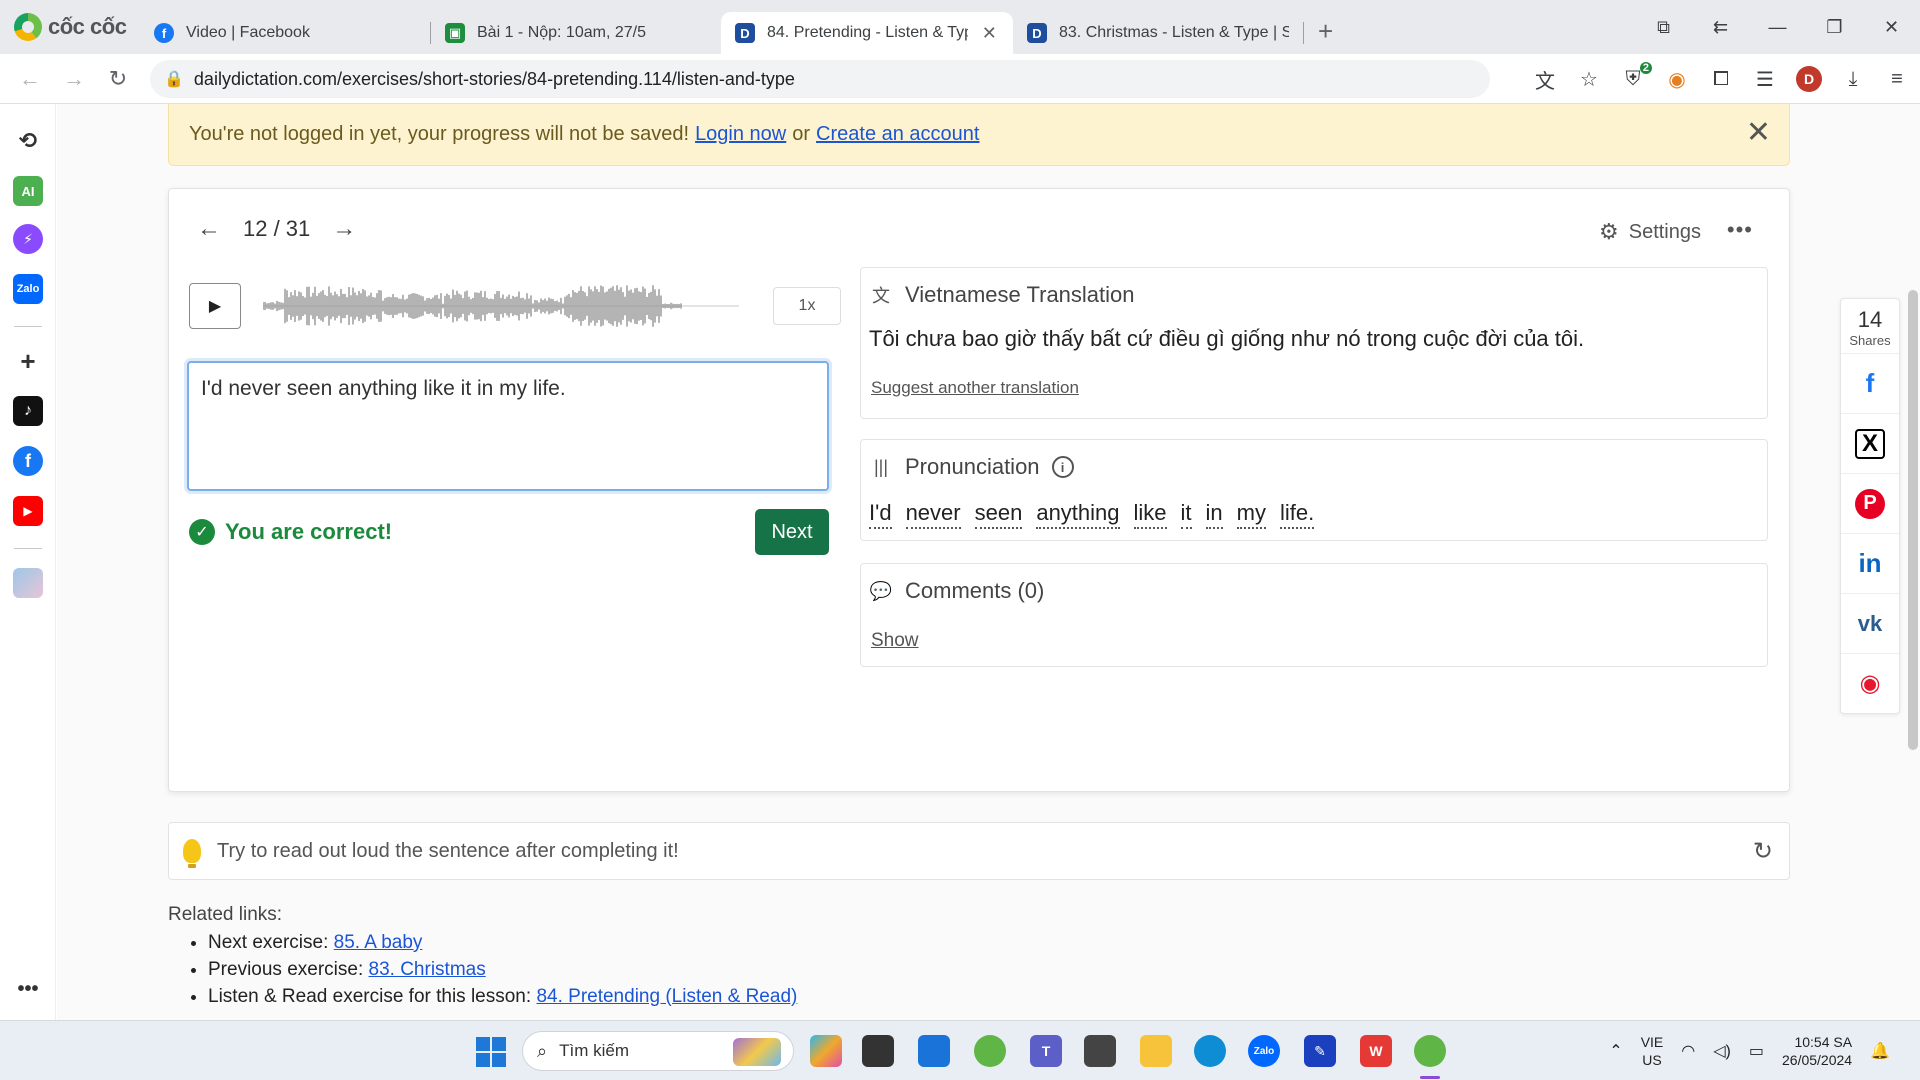 This screenshot has height=1080, width=1920. What do you see at coordinates (1720, 27) in the screenshot?
I see `tab-search-icon: ⇇` at bounding box center [1720, 27].